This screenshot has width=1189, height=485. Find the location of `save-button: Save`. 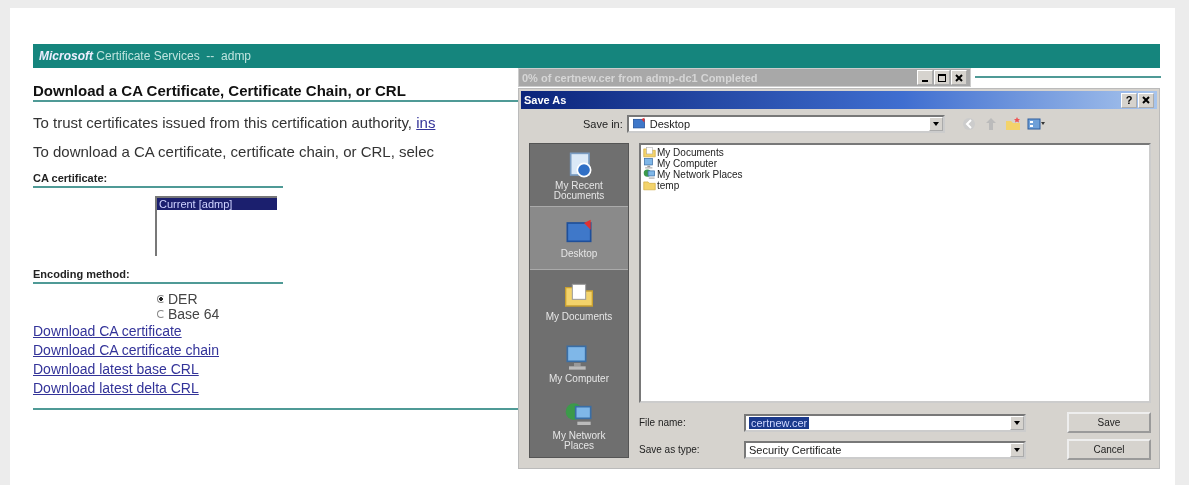

save-button: Save is located at coordinates (1109, 422).